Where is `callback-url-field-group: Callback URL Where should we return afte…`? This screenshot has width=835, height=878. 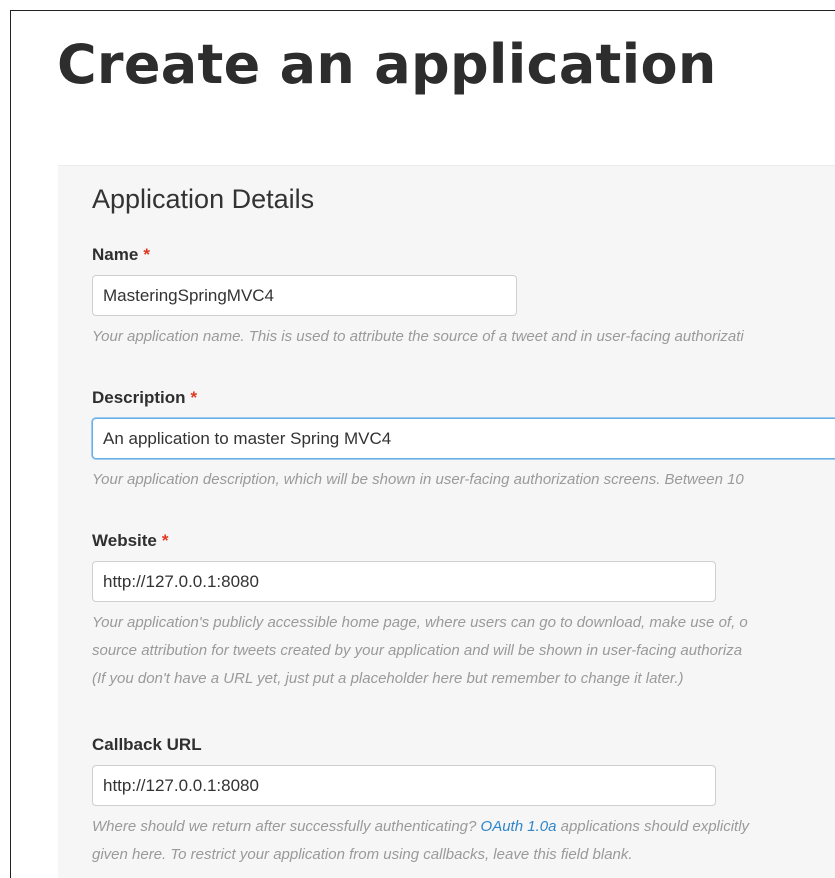
callback-url-field-group: Callback URL Where should we return afte… is located at coordinates (420, 801).